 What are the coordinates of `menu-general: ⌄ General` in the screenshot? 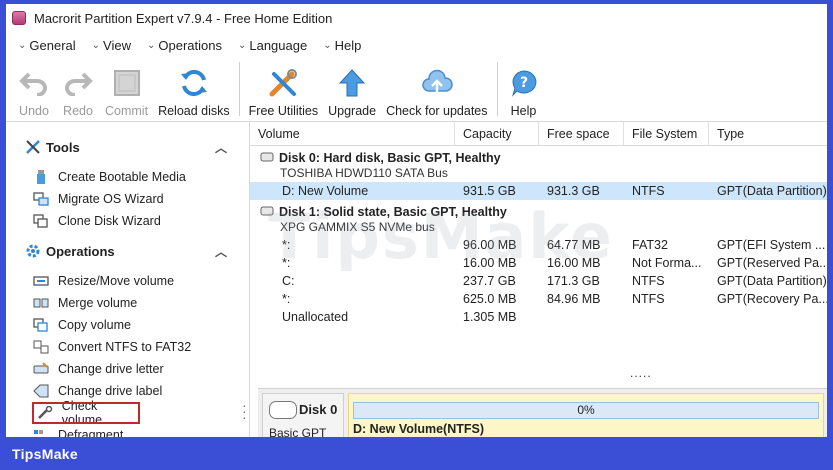 It's located at (47, 45).